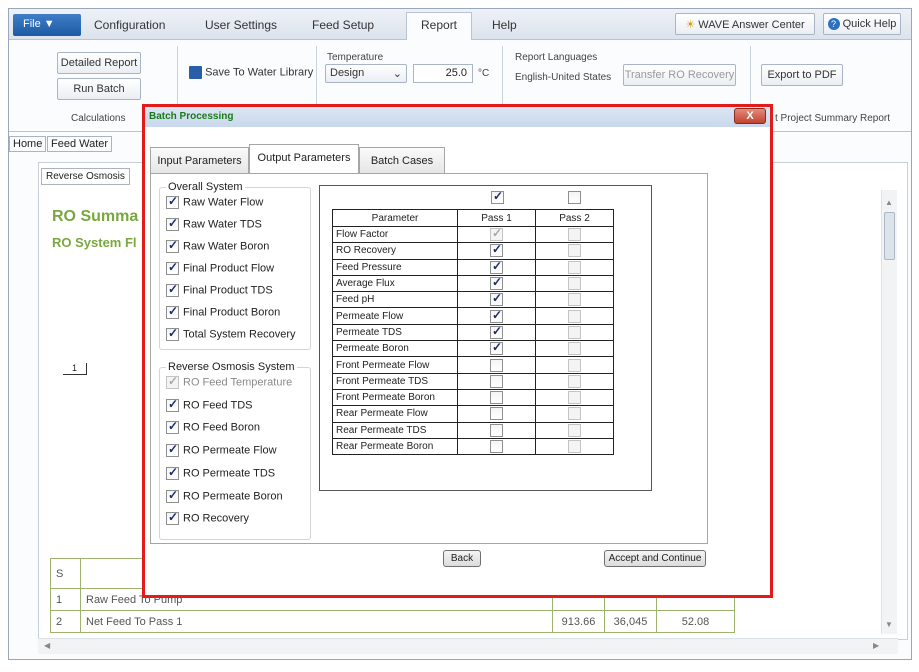 This screenshot has width=919, height=672. What do you see at coordinates (889, 624) in the screenshot?
I see `scroll-down-icon: ▼` at bounding box center [889, 624].